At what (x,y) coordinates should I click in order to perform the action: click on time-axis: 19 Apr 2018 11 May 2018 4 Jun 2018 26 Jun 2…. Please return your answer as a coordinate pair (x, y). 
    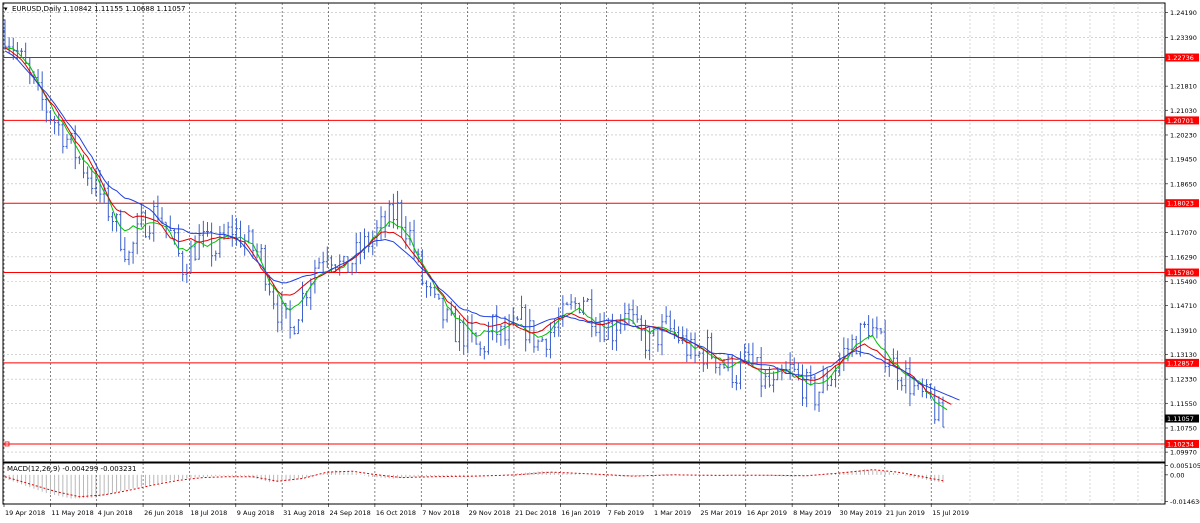
    Looking at the image, I should click on (486, 510).